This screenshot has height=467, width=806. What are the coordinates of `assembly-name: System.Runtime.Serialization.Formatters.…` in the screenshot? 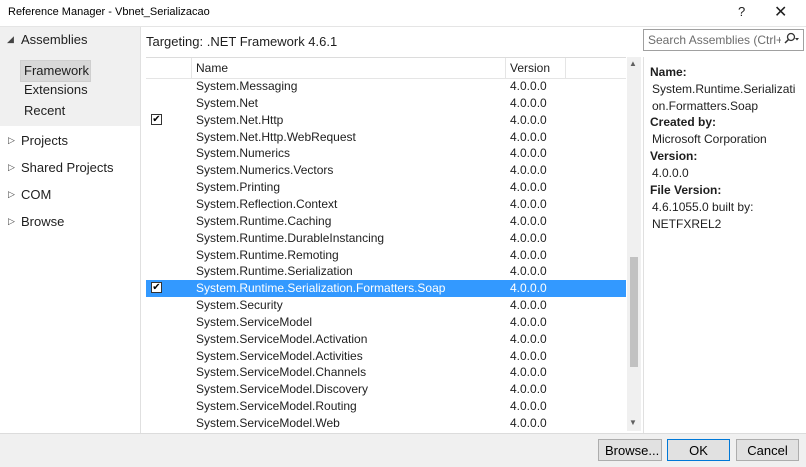 It's located at (321, 288).